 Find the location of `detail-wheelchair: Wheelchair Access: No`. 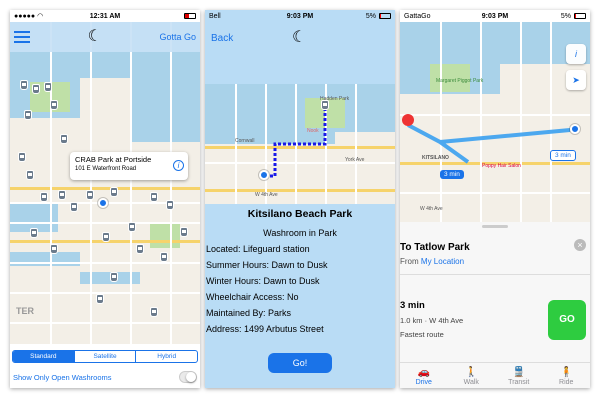

detail-wheelchair: Wheelchair Access: No is located at coordinates (252, 297).